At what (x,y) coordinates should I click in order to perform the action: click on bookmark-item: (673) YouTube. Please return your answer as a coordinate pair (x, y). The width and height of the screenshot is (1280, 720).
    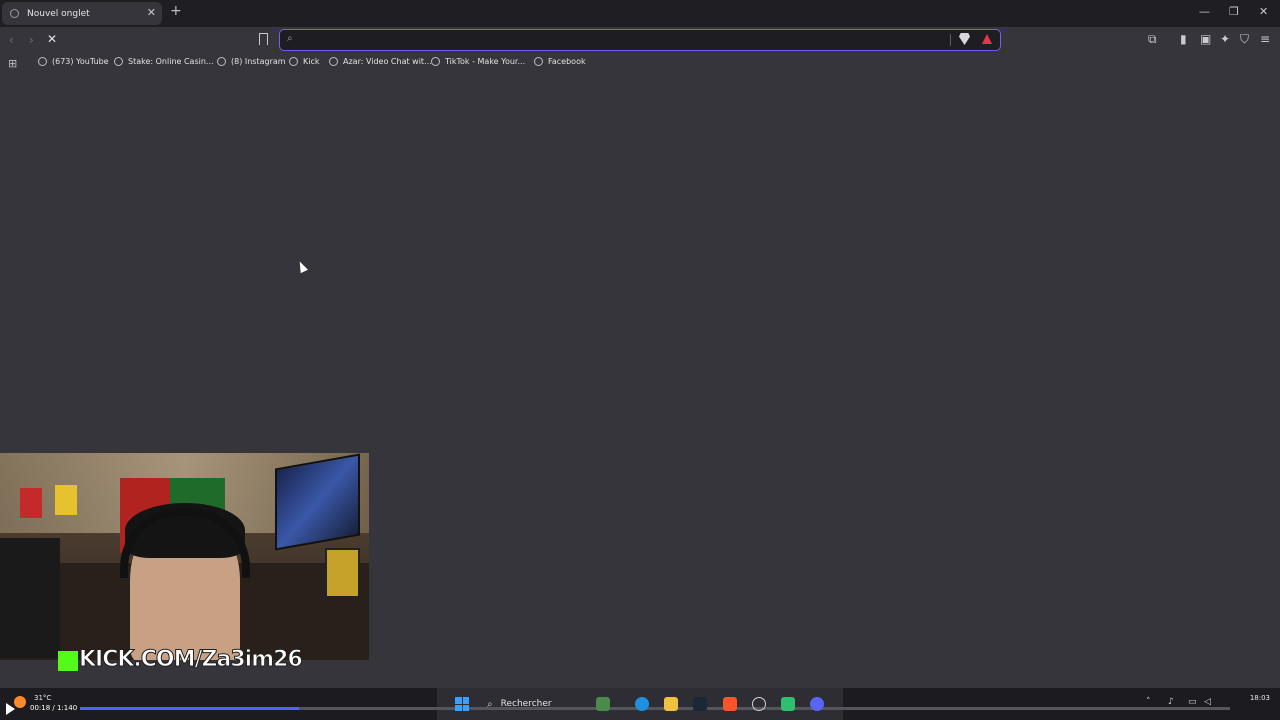
    Looking at the image, I should click on (73, 61).